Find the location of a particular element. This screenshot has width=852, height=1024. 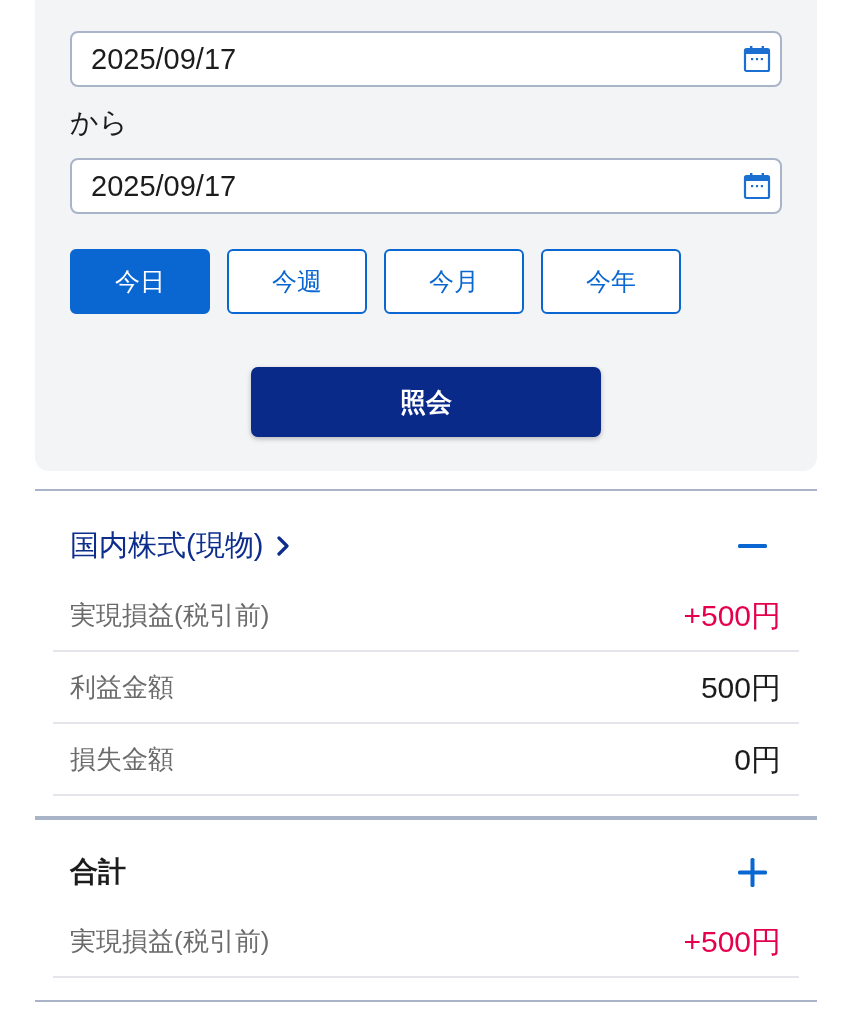

period-button: 今週 is located at coordinates (297, 281).